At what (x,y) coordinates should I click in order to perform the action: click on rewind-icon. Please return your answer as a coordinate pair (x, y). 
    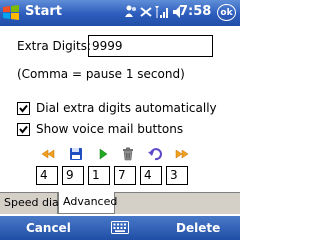
    Looking at the image, I should click on (48, 154).